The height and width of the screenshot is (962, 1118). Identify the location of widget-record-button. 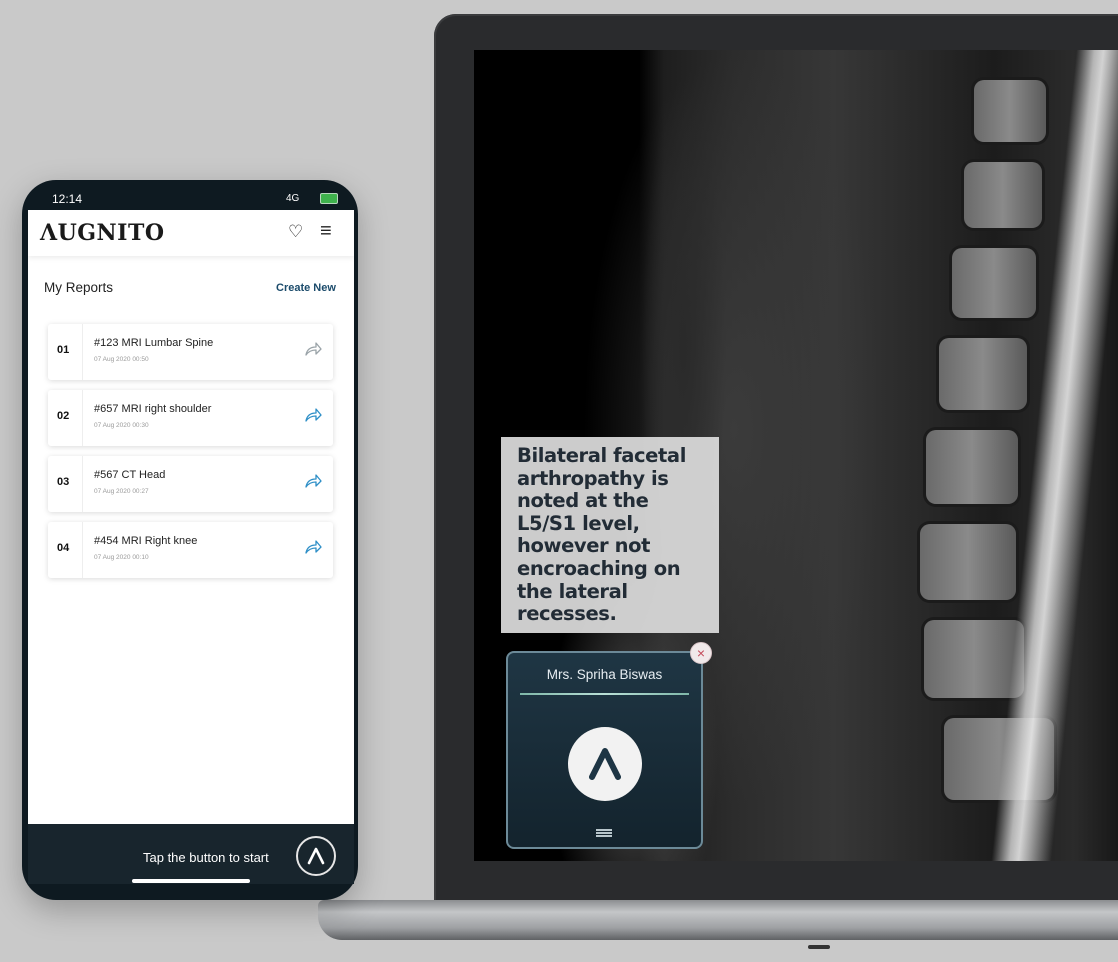
(605, 764).